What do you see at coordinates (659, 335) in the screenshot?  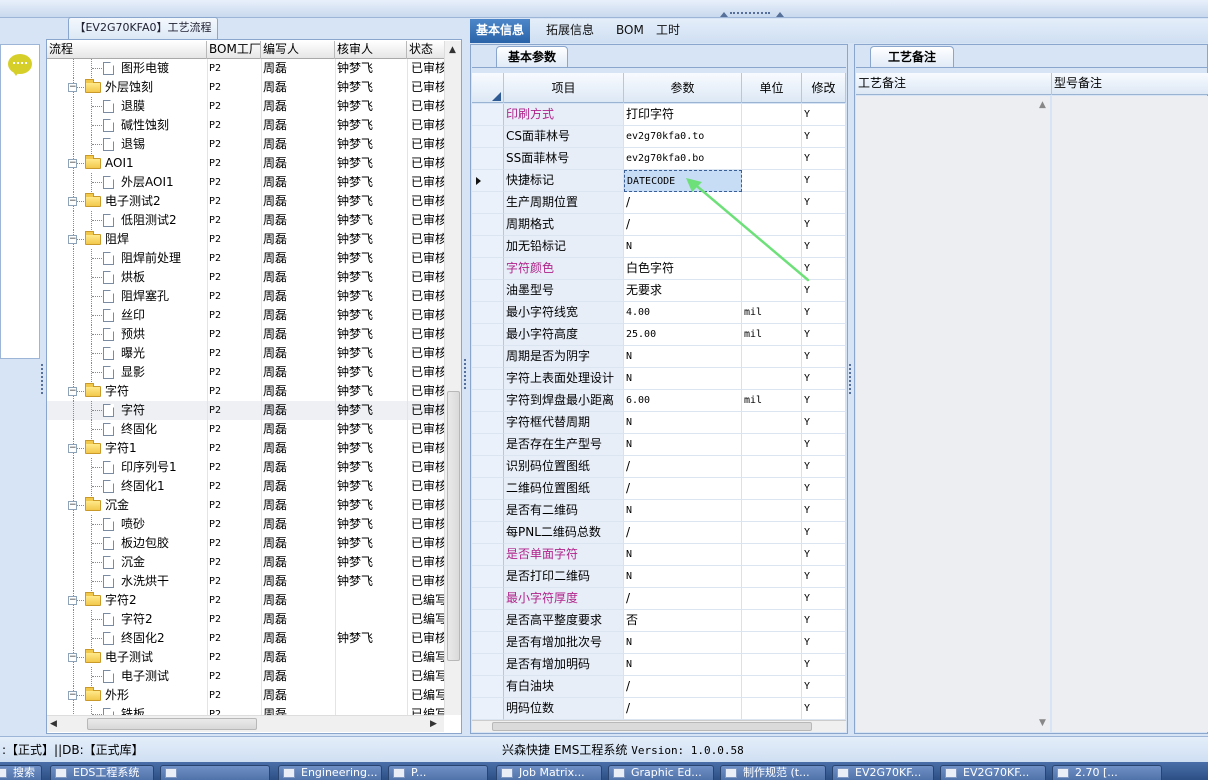 I see `param-row: 最小字符高度 25.00 mil Y` at bounding box center [659, 335].